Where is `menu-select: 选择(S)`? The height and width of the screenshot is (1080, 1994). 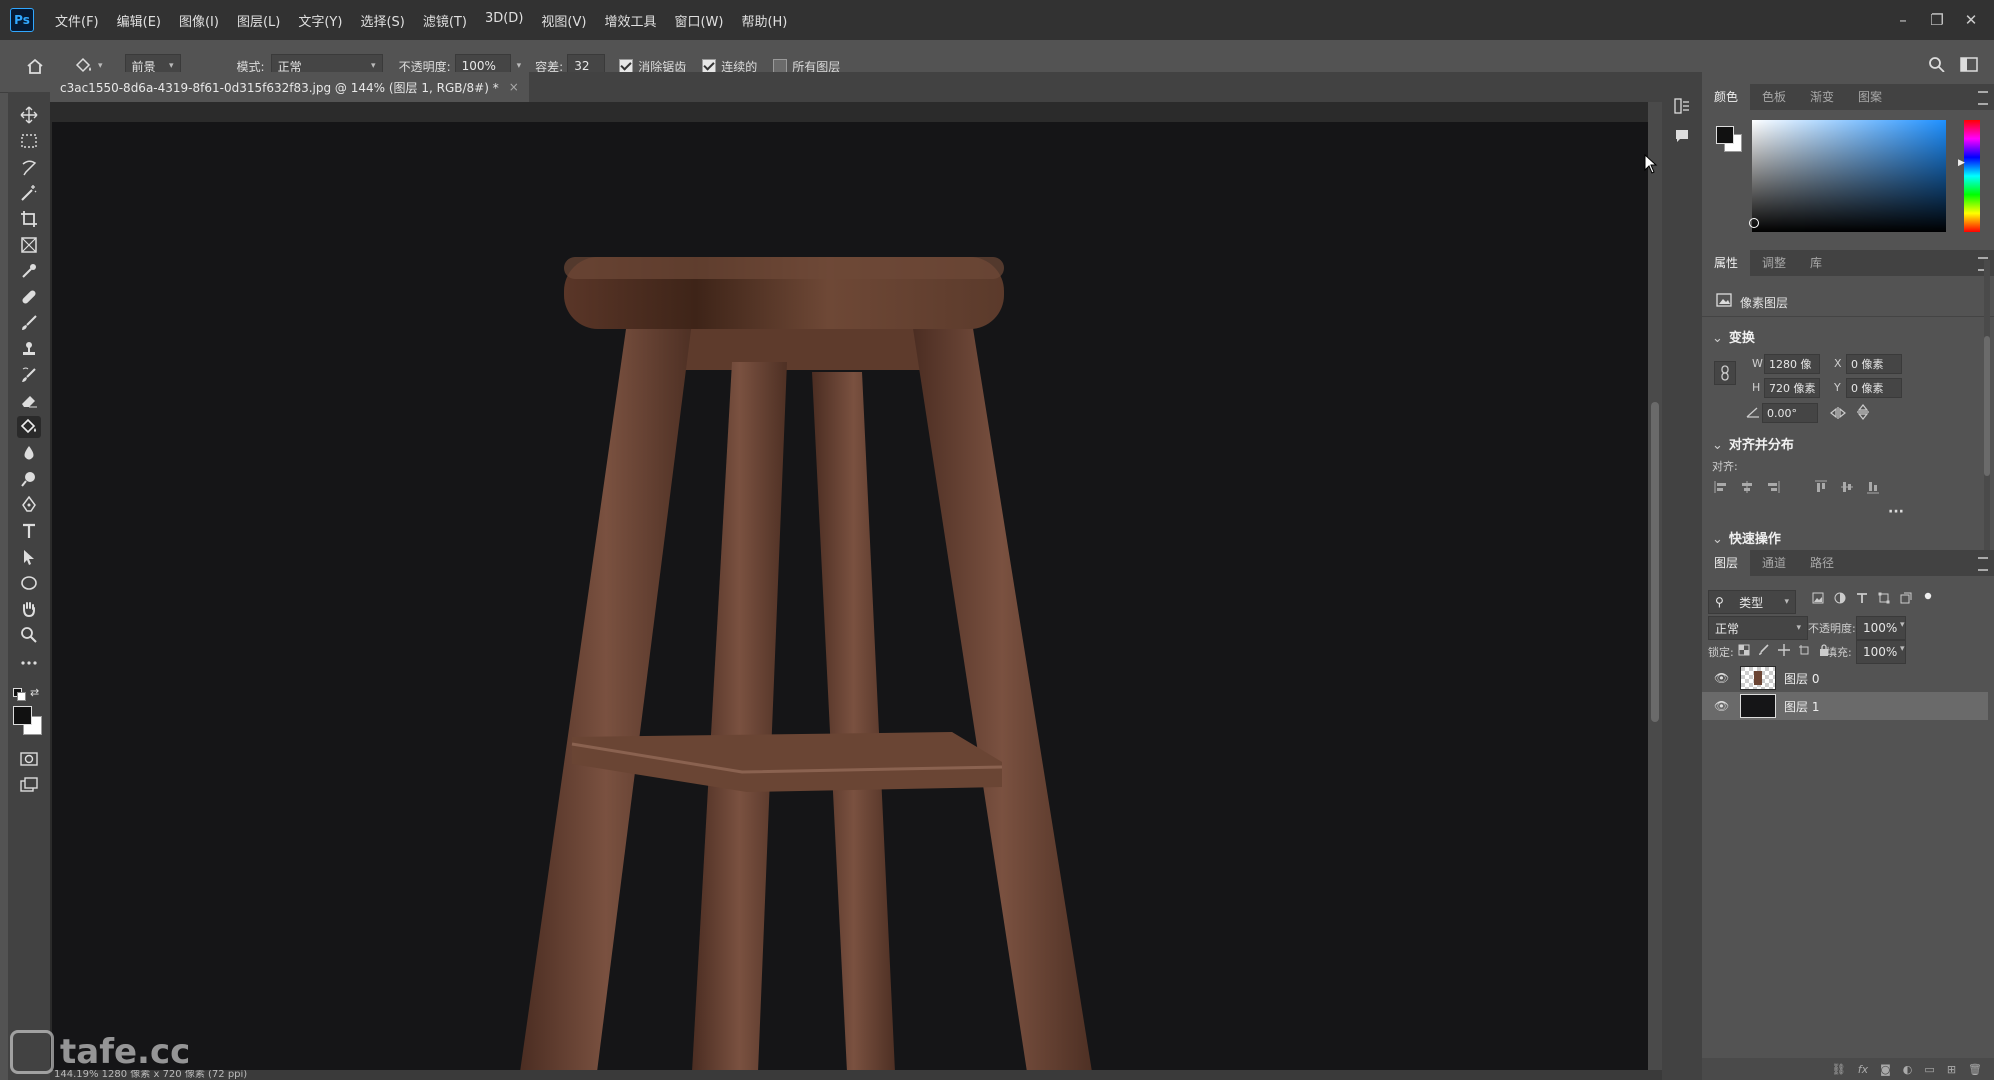 menu-select: 选择(S) is located at coordinates (382, 20).